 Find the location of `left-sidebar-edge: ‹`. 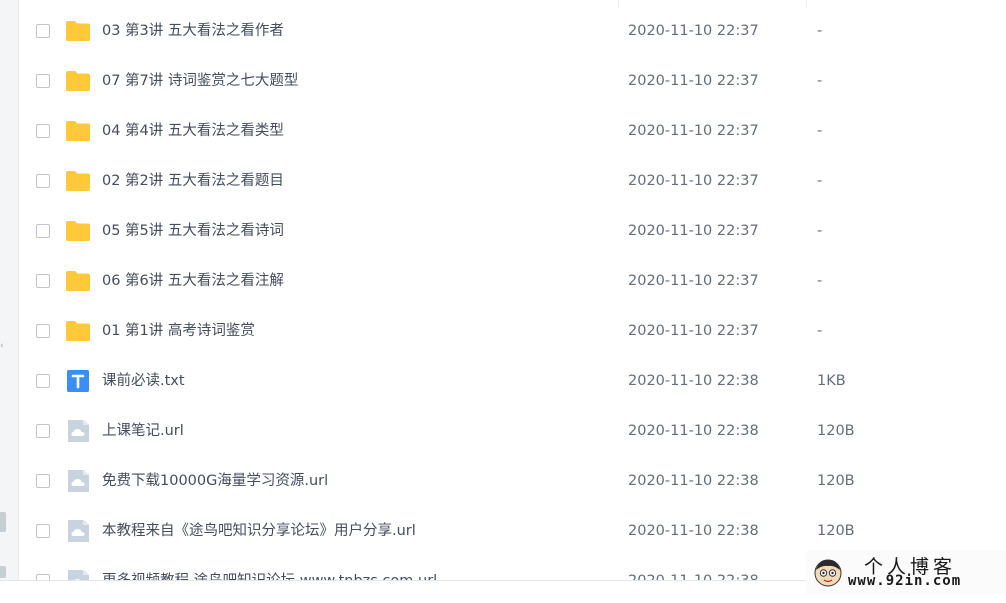

left-sidebar-edge: ‹ is located at coordinates (9, 297).